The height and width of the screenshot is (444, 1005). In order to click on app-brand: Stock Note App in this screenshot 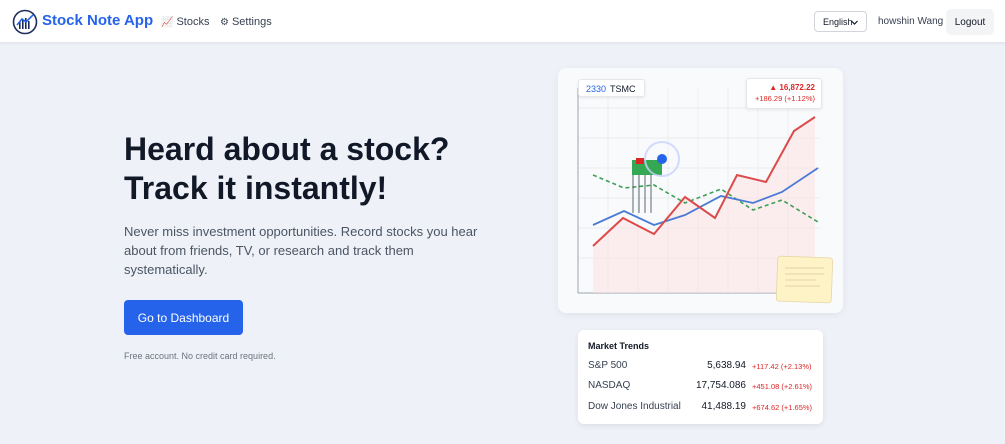, I will do `click(97, 20)`.